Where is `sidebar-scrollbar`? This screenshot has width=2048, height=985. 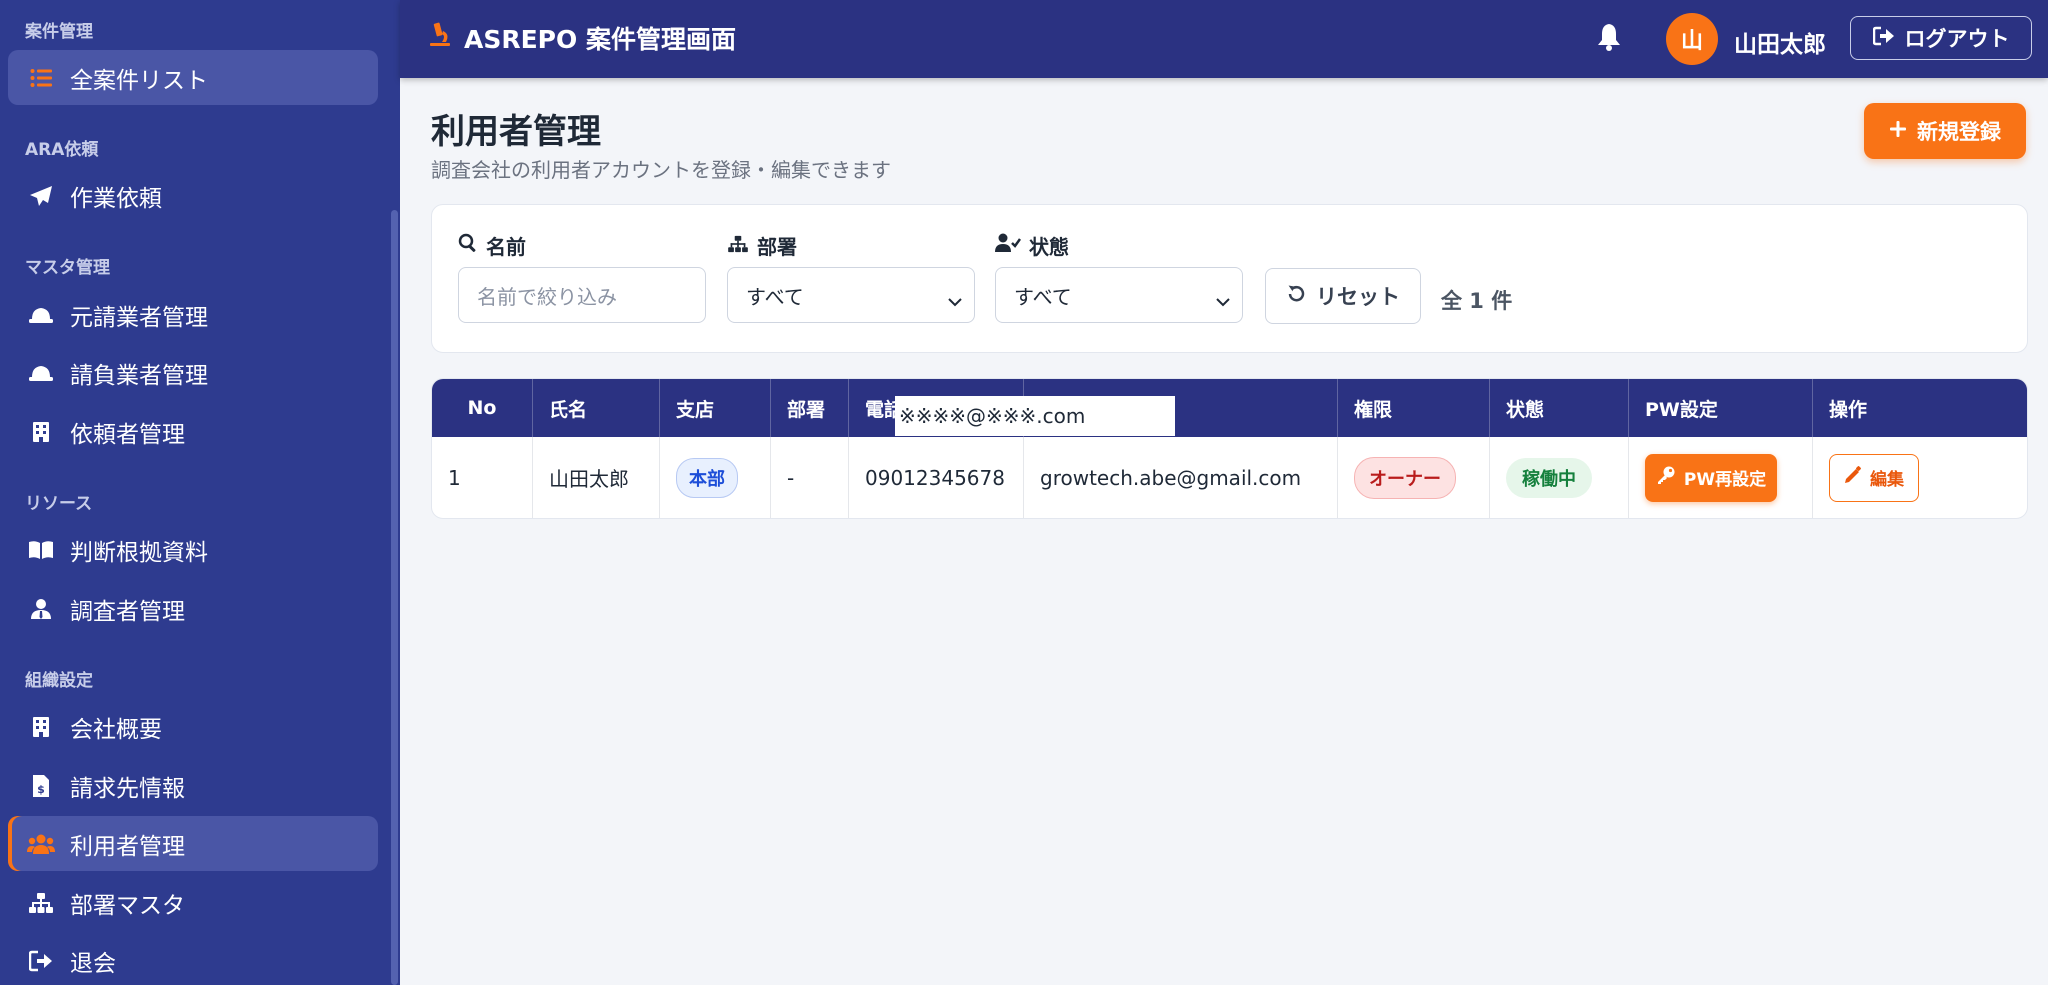
sidebar-scrollbar is located at coordinates (394, 597).